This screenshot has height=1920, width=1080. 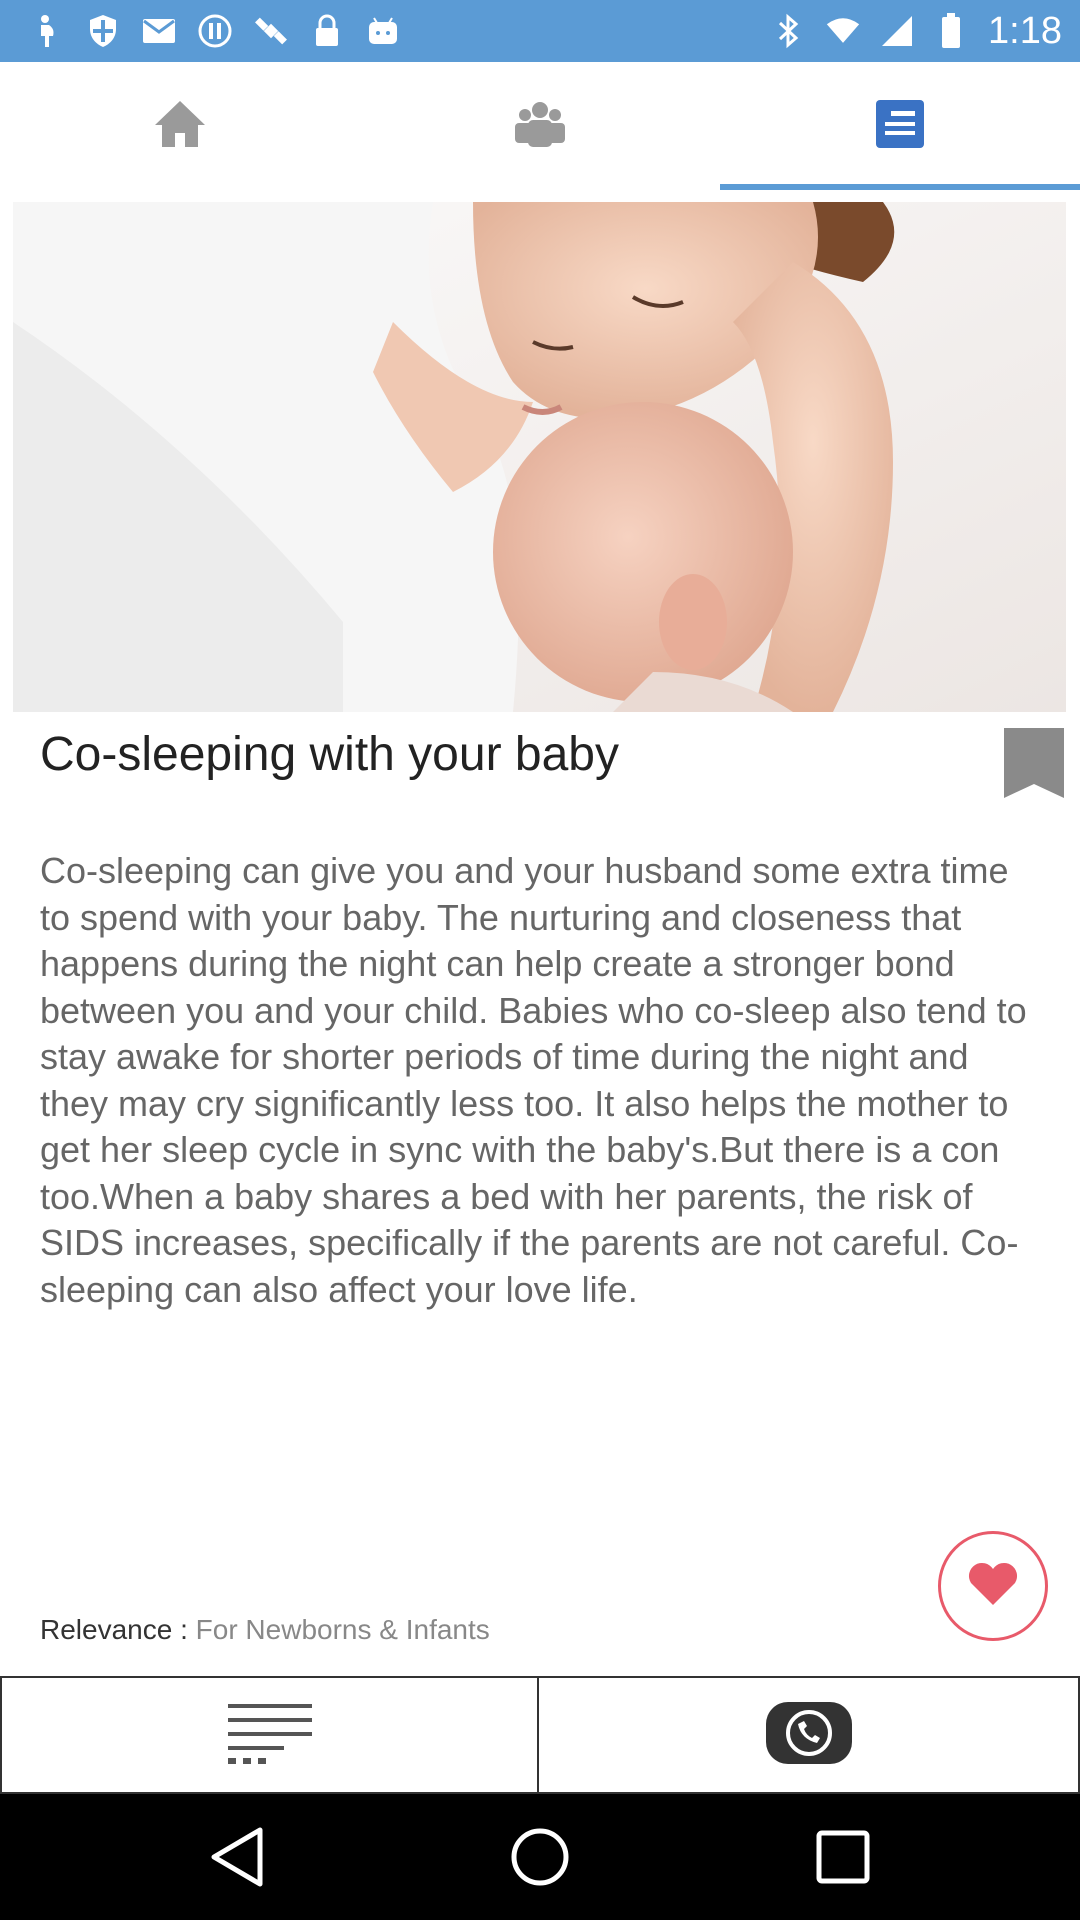 I want to click on tab-community, so click(x=540, y=126).